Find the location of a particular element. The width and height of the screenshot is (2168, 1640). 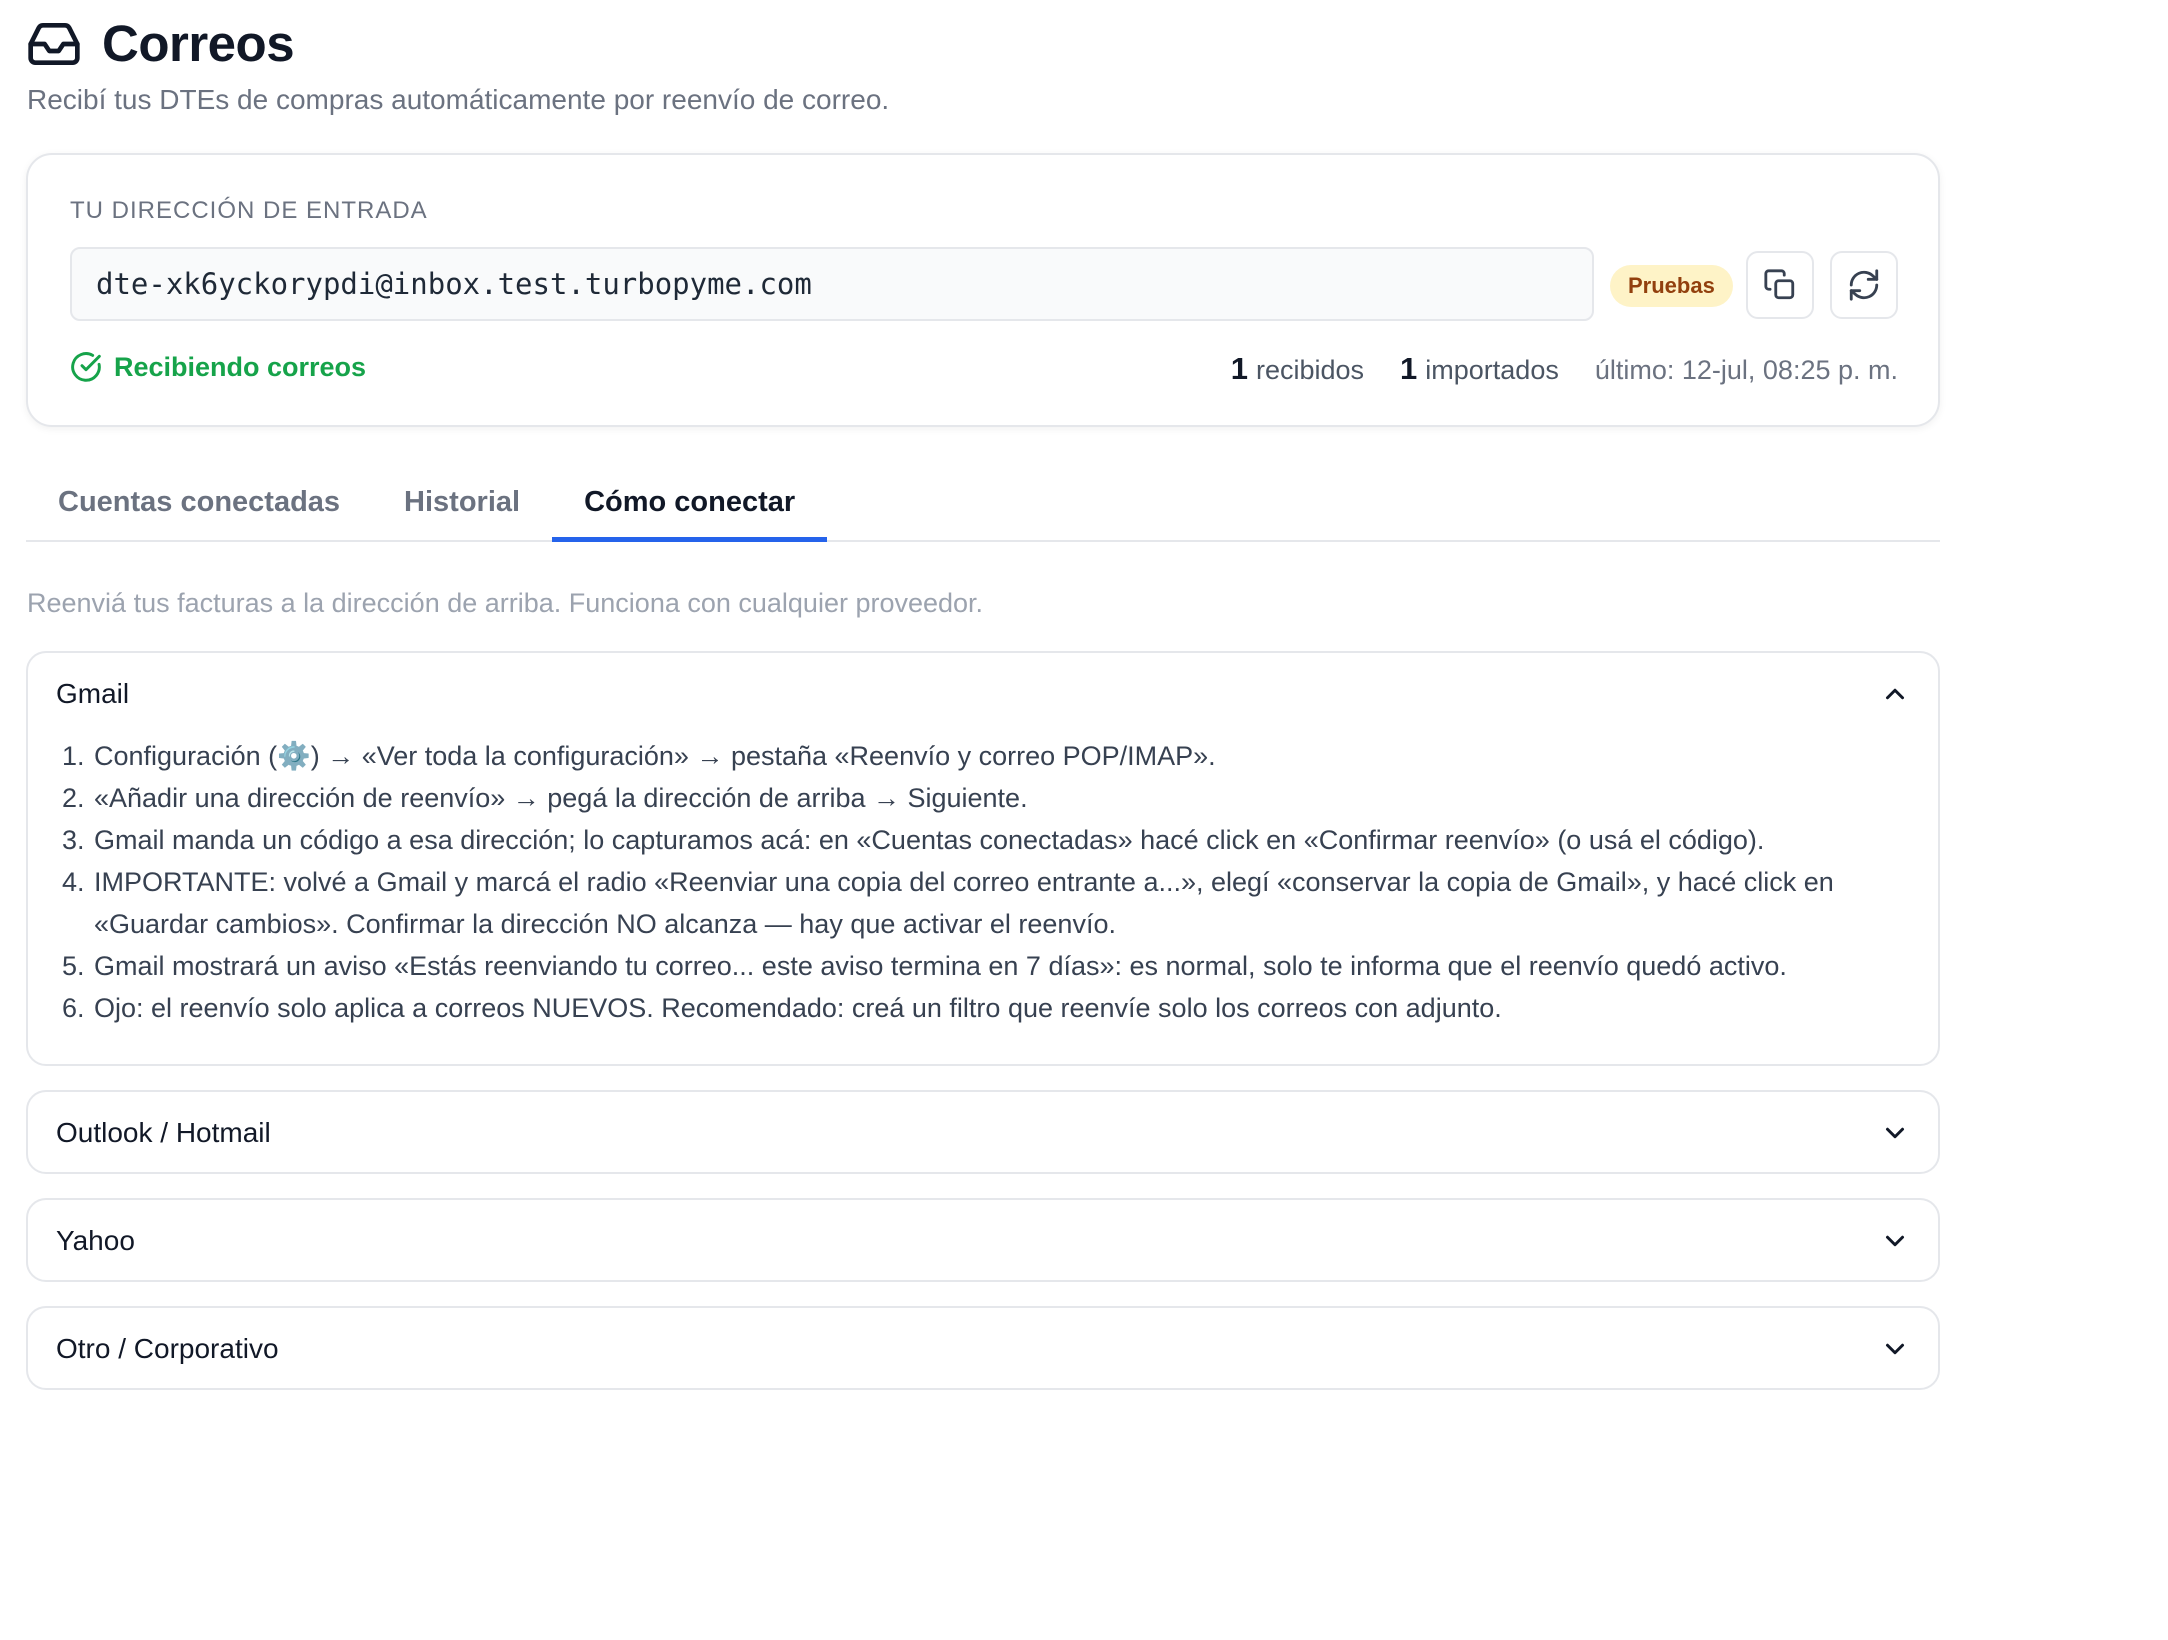

copy-icon is located at coordinates (1779, 284).